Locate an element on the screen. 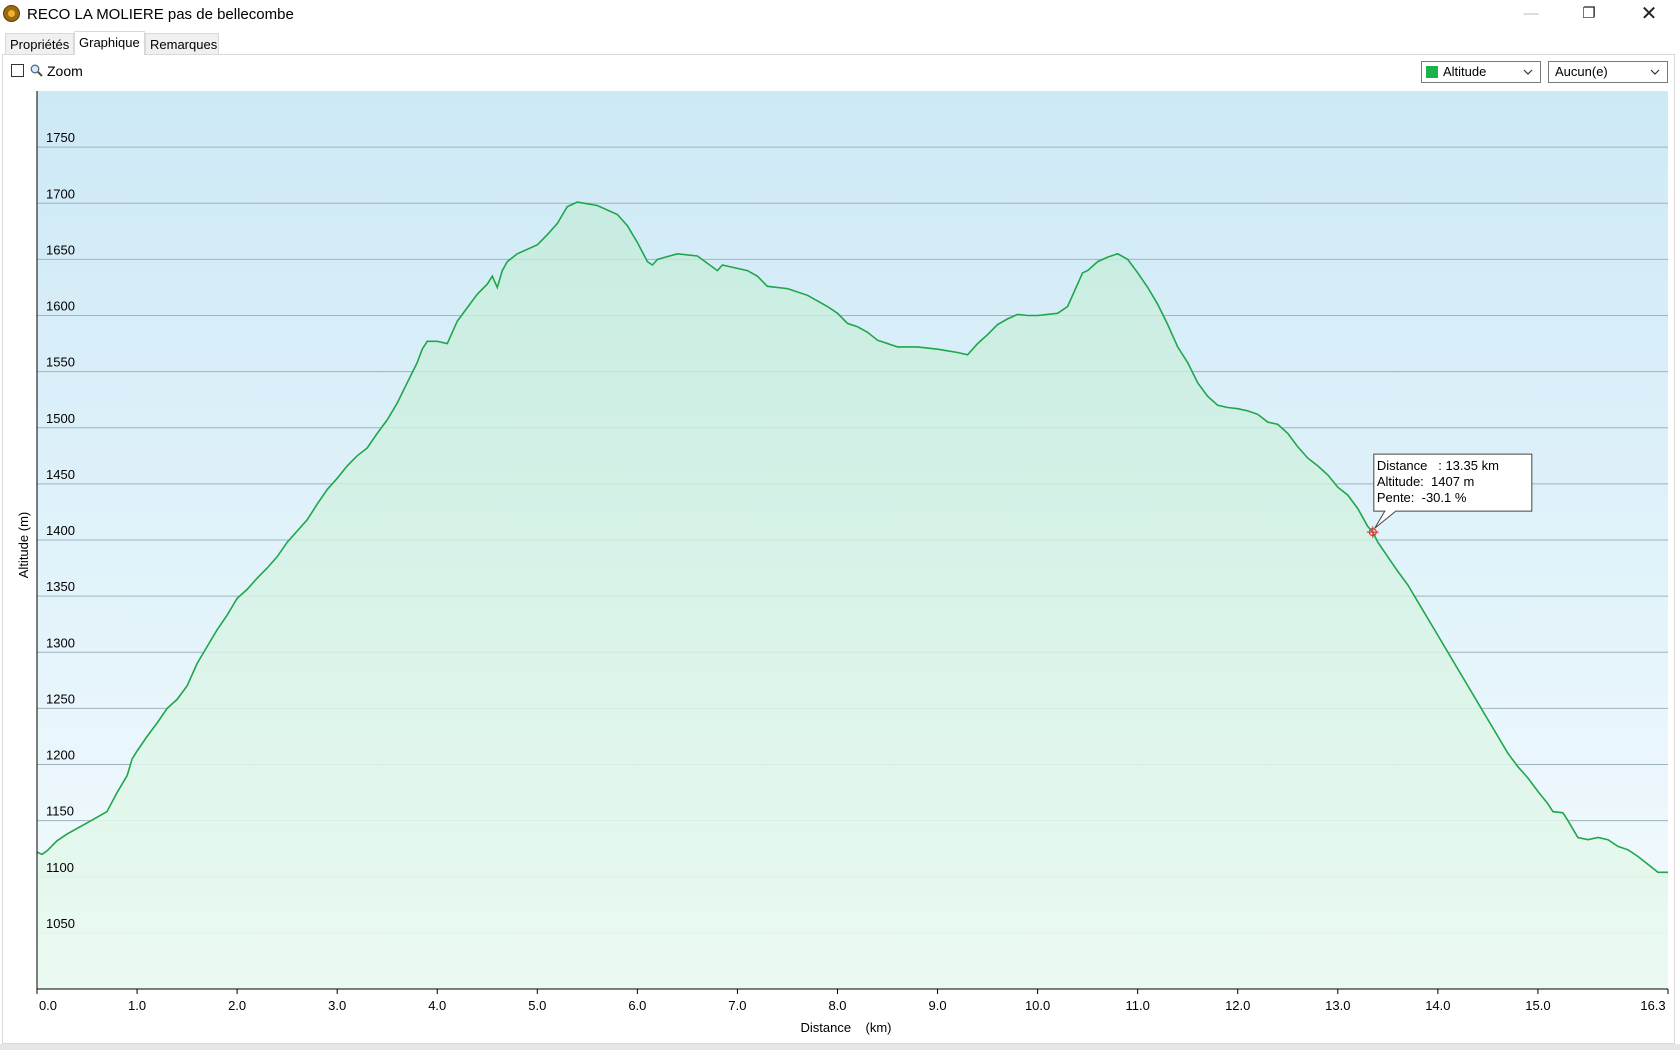 Image resolution: width=1680 pixels, height=1050 pixels. y-axis-label: Altitude (m) is located at coordinates (23, 545).